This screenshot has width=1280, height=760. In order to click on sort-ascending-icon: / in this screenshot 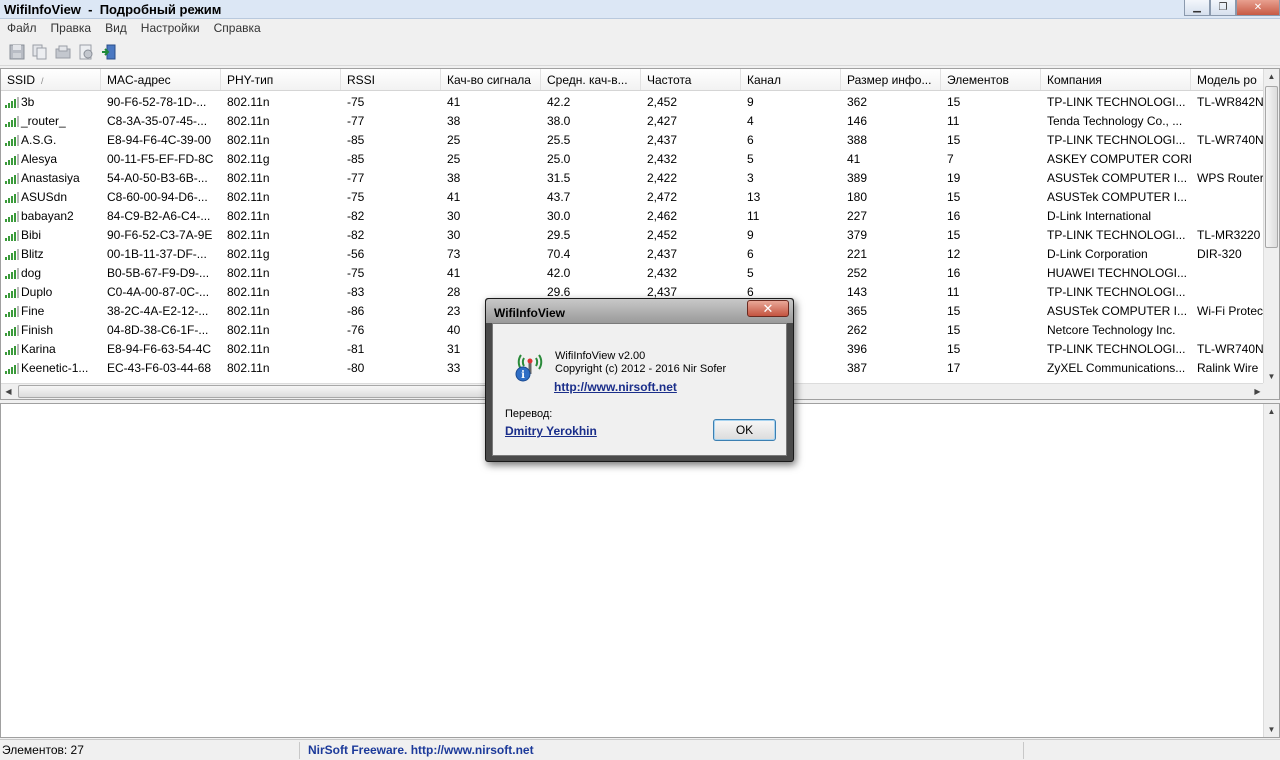, I will do `click(42, 81)`.